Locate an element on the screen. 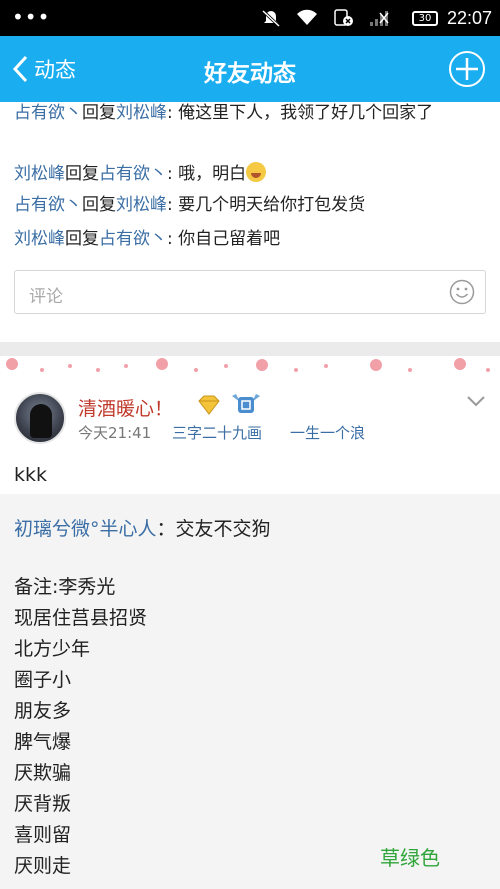 This screenshot has height=889, width=500. avatar is located at coordinates (40, 418).